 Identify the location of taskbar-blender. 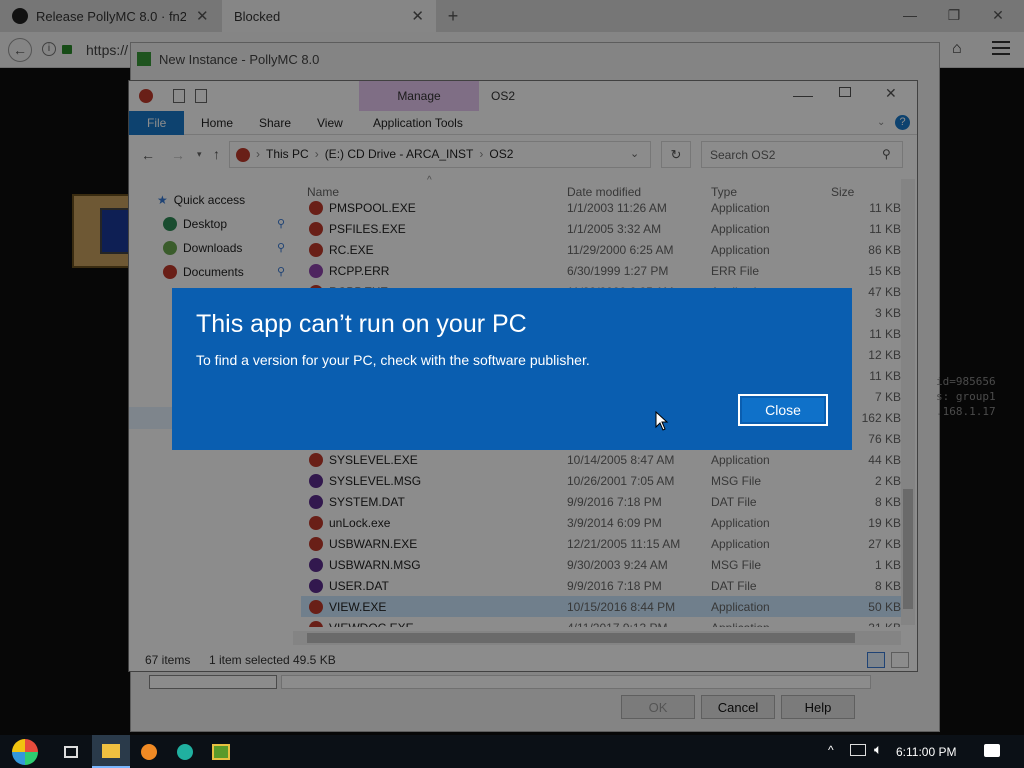
(149, 751).